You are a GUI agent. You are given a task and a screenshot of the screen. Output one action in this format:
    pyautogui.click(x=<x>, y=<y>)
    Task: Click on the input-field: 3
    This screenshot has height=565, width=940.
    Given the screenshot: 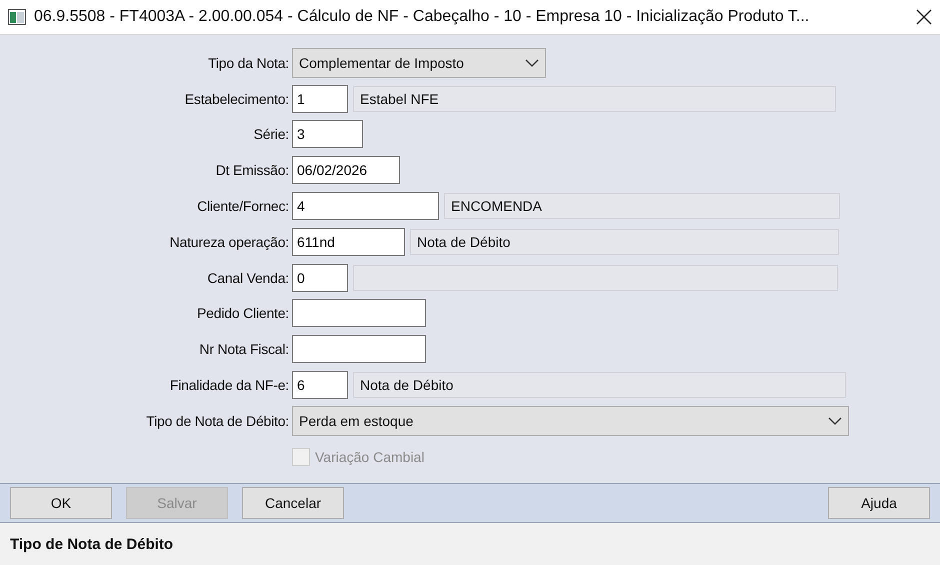 What is the action you would take?
    pyautogui.click(x=327, y=134)
    